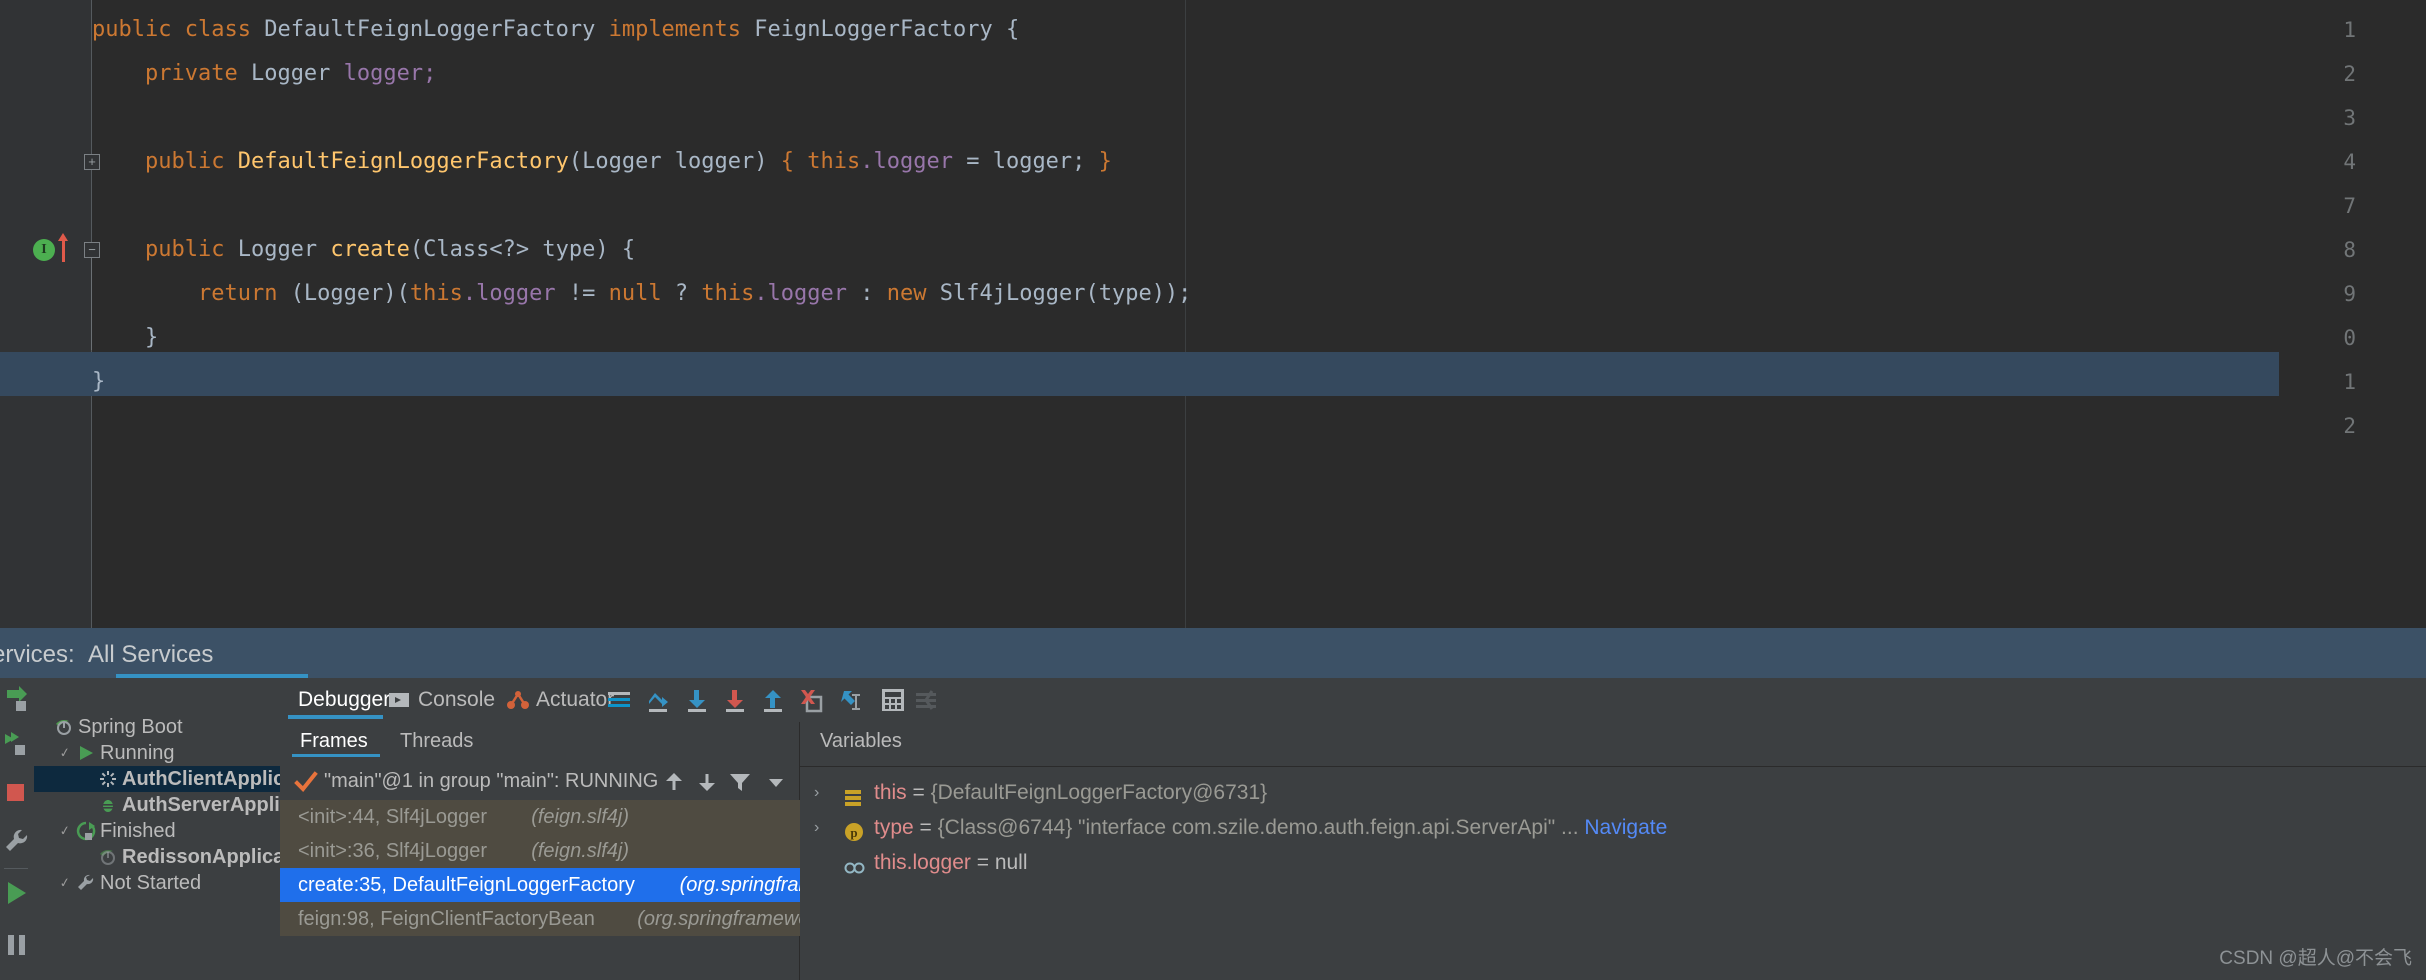  What do you see at coordinates (922, 862) in the screenshot?
I see `variable-name: this.logger` at bounding box center [922, 862].